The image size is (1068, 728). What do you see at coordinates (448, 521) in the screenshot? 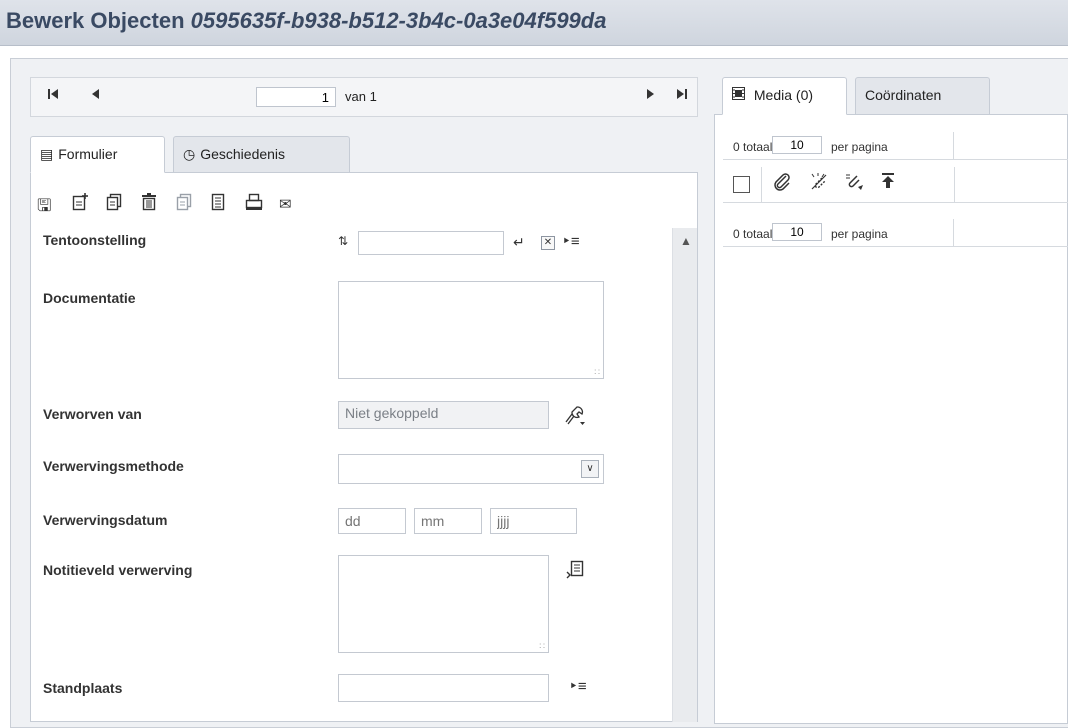
I see `date-month-input` at bounding box center [448, 521].